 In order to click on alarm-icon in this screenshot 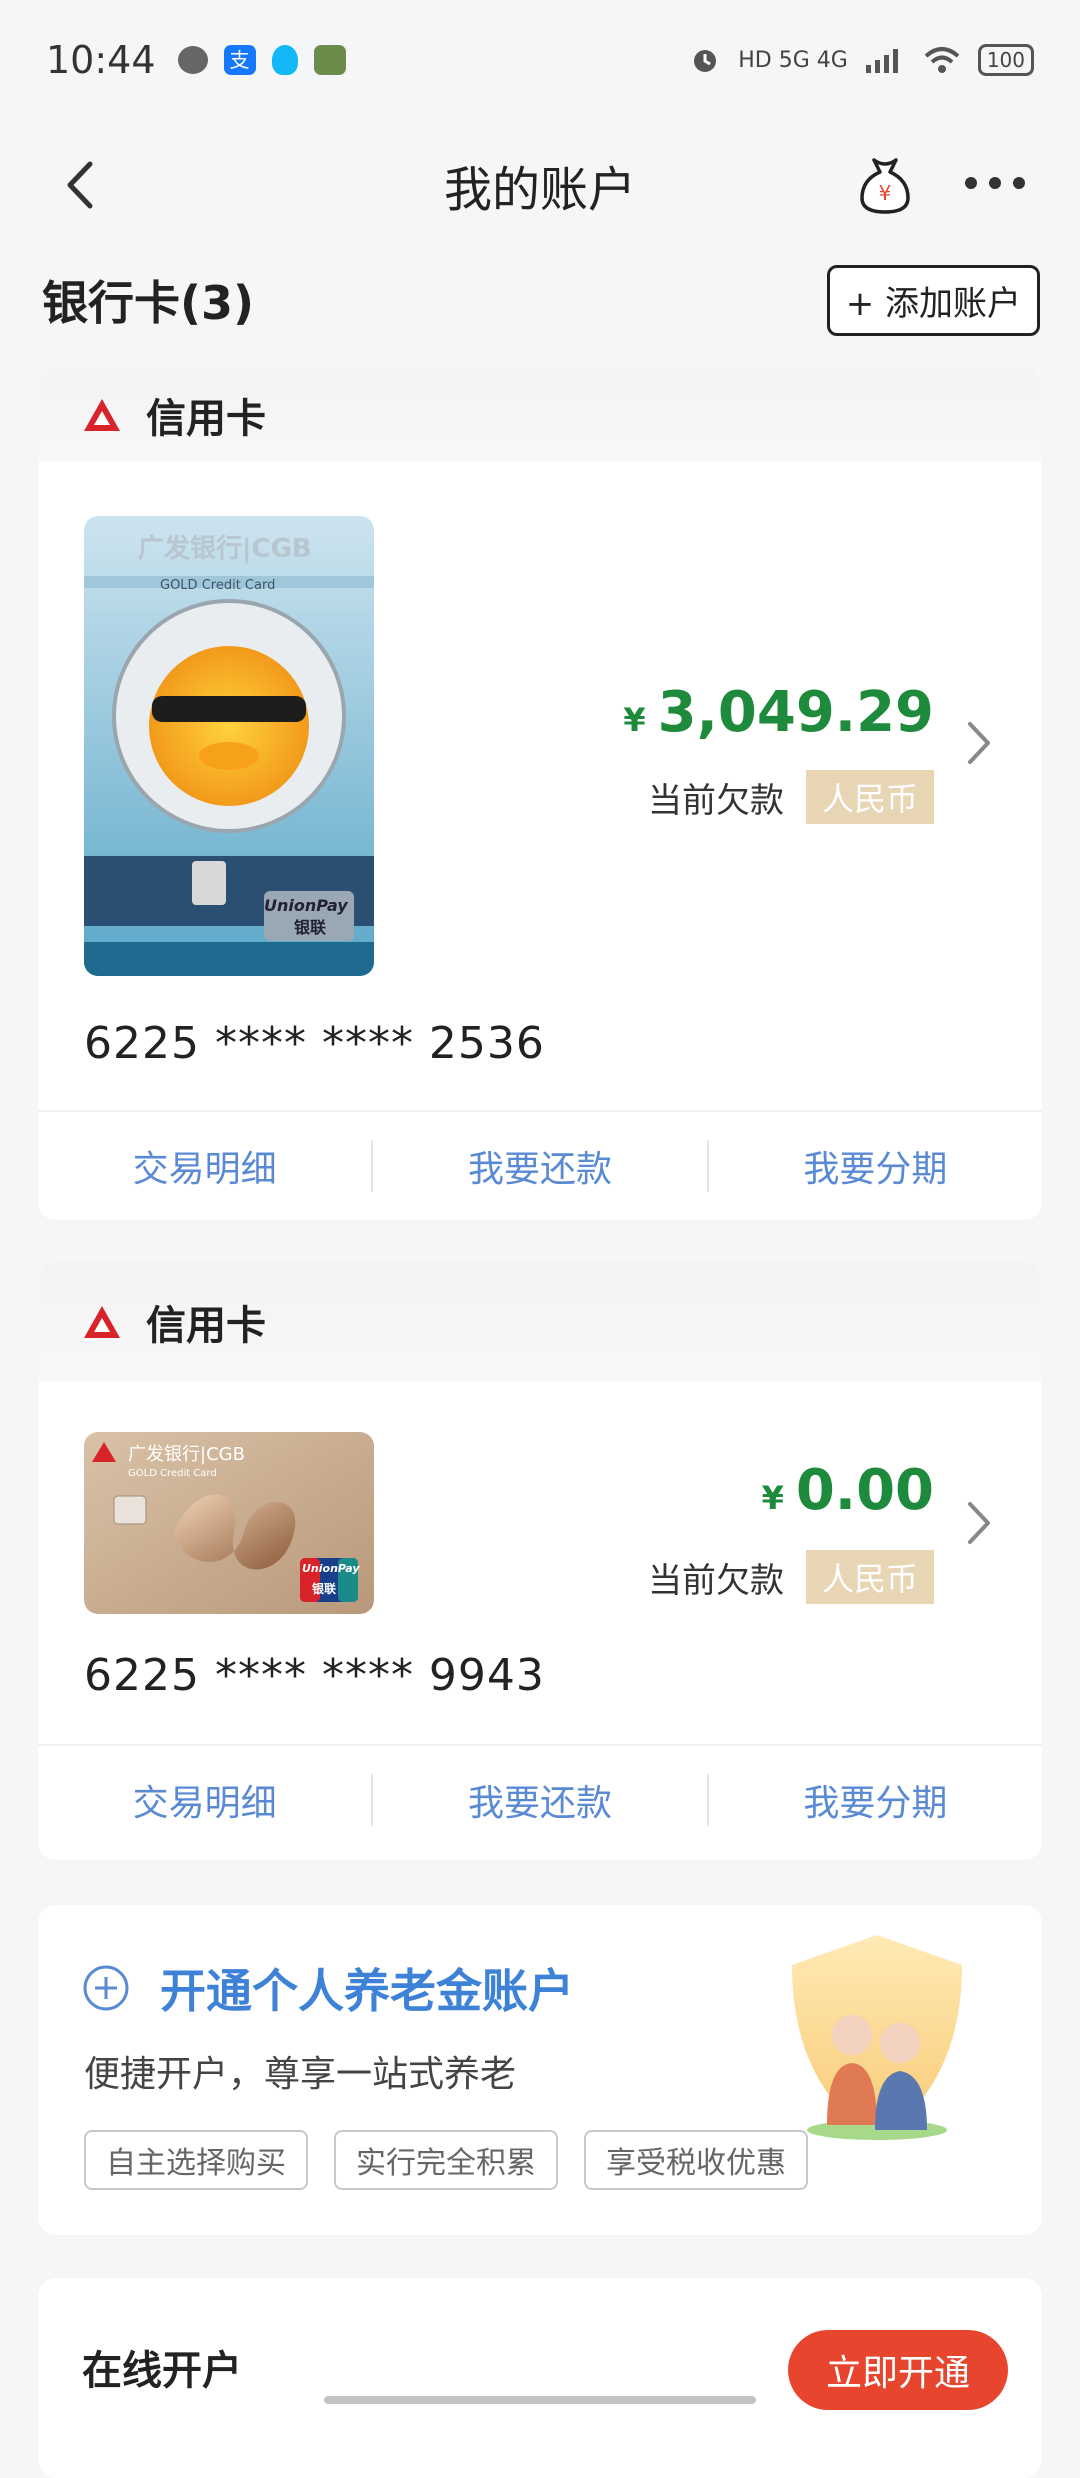, I will do `click(705, 61)`.